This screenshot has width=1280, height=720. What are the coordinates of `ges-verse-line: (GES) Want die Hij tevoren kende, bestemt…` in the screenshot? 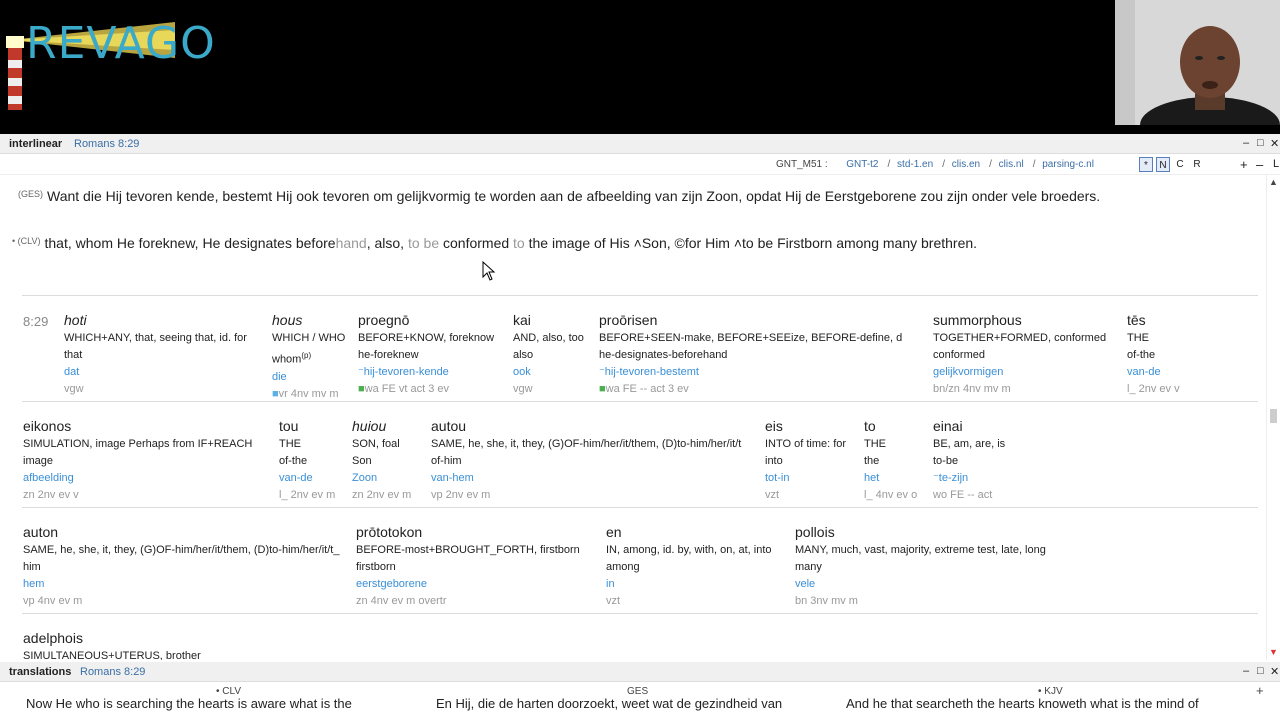 It's located at (559, 196).